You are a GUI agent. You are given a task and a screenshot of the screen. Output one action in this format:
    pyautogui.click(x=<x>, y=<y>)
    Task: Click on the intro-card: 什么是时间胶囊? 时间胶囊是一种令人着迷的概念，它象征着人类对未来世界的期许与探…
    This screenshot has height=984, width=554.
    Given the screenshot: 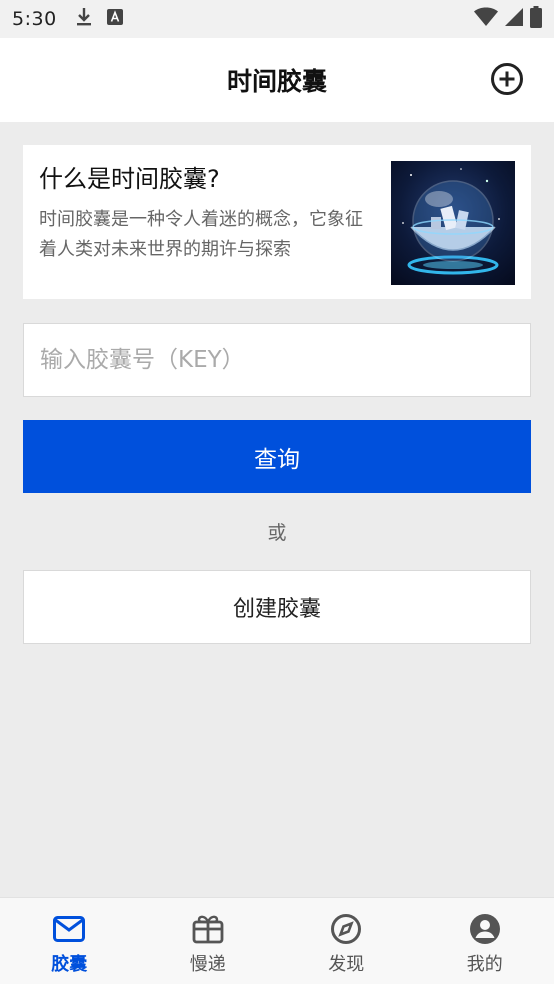 What is the action you would take?
    pyautogui.click(x=277, y=222)
    